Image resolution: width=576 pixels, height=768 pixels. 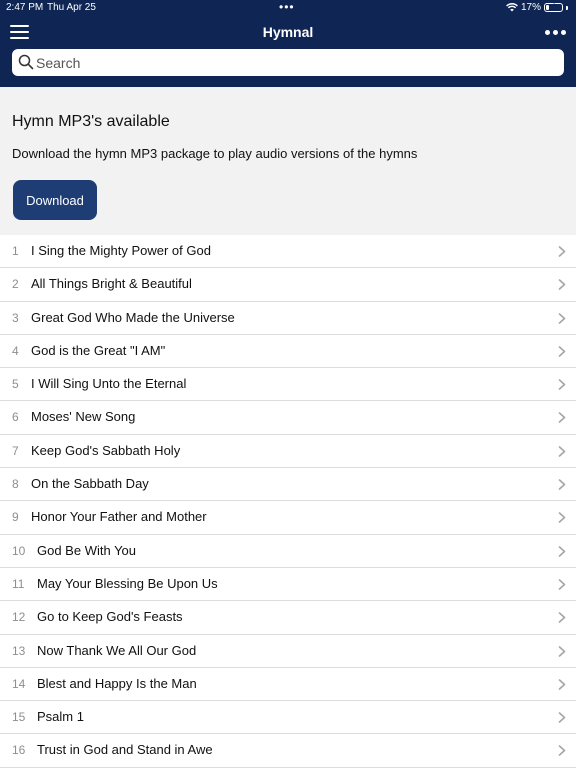 What do you see at coordinates (15, 251) in the screenshot?
I see `hymn-number: 1` at bounding box center [15, 251].